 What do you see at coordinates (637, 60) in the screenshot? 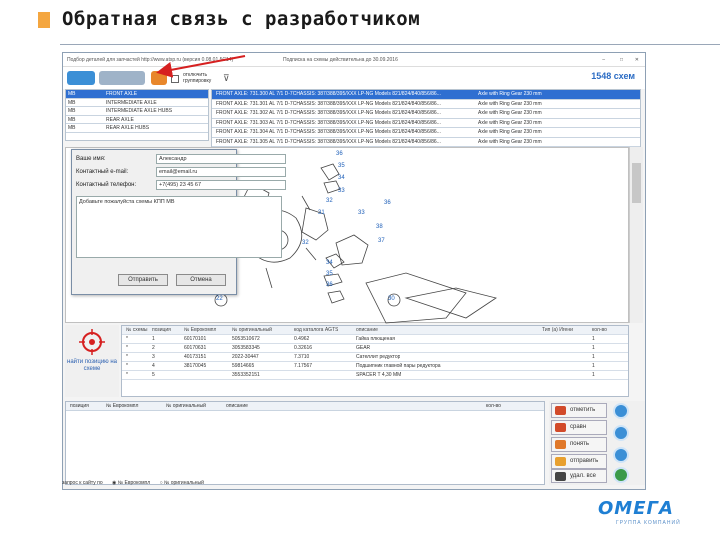
I see `close-icon: ✕` at bounding box center [637, 60].